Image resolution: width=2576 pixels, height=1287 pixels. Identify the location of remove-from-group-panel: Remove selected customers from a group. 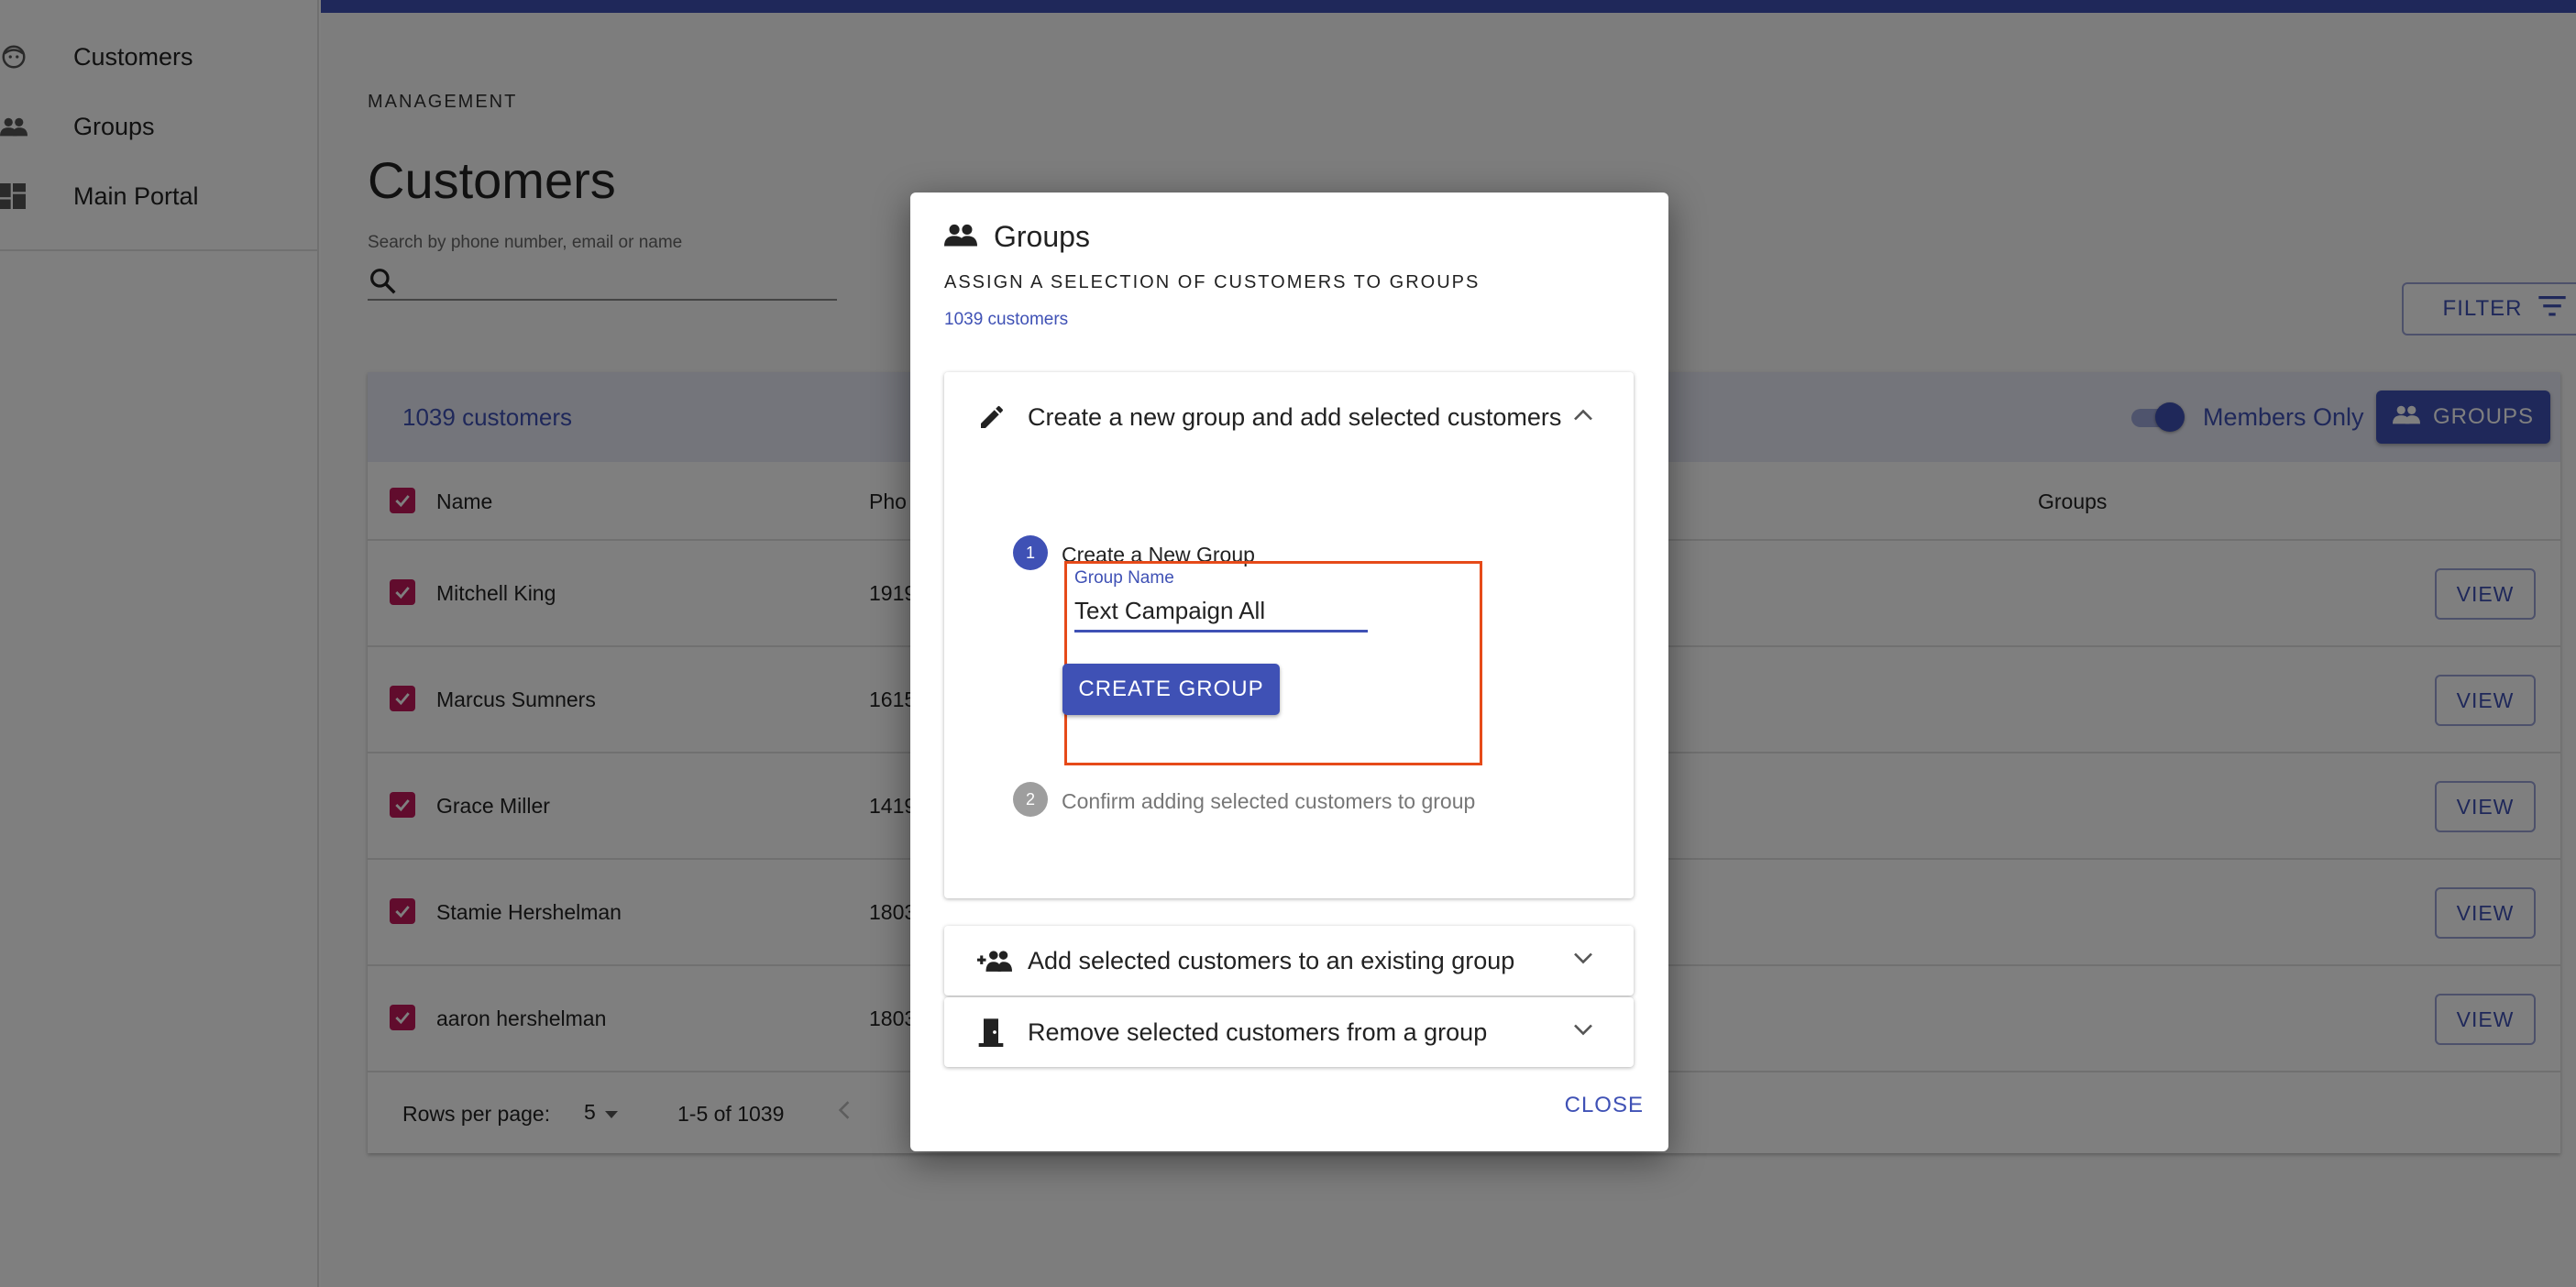
(1289, 1032).